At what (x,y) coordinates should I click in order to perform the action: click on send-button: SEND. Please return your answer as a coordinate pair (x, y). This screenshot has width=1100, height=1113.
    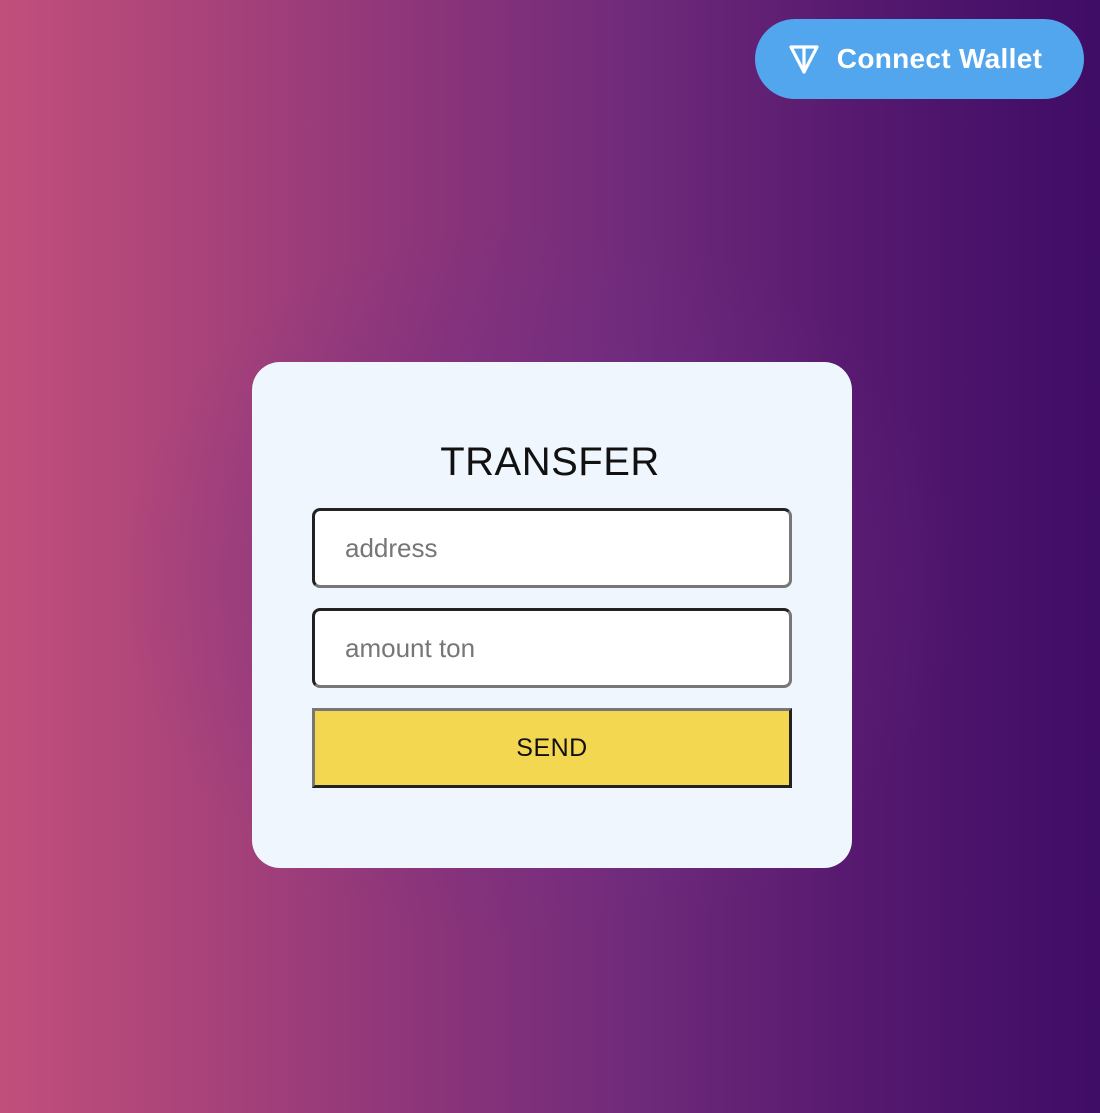
    Looking at the image, I should click on (552, 748).